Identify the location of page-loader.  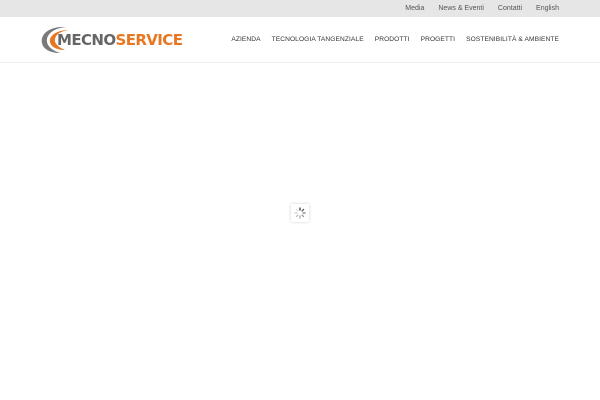
(300, 213).